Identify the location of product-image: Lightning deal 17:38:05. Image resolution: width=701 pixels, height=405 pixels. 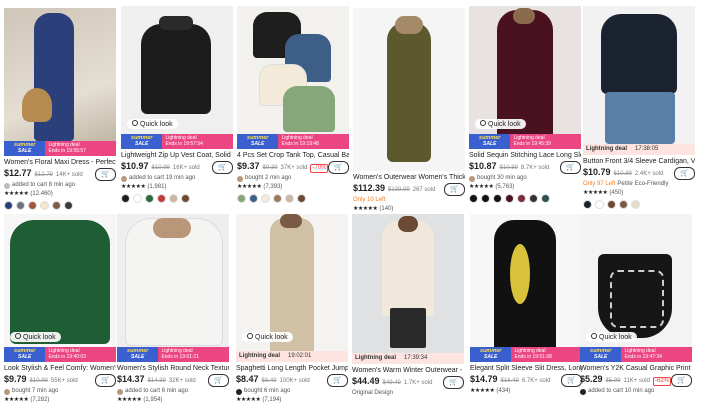
(639, 80).